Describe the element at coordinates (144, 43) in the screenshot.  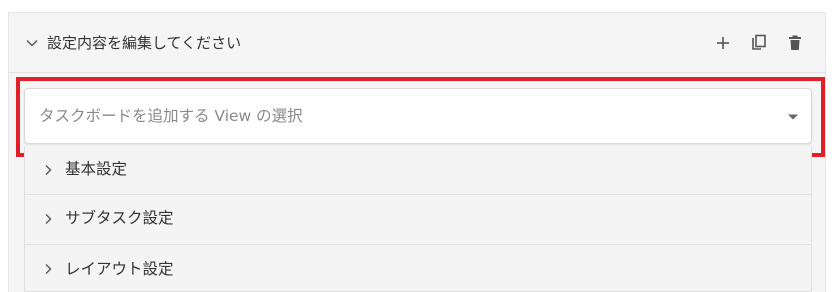
I see `panel-title: 設定内容を編集してください` at that location.